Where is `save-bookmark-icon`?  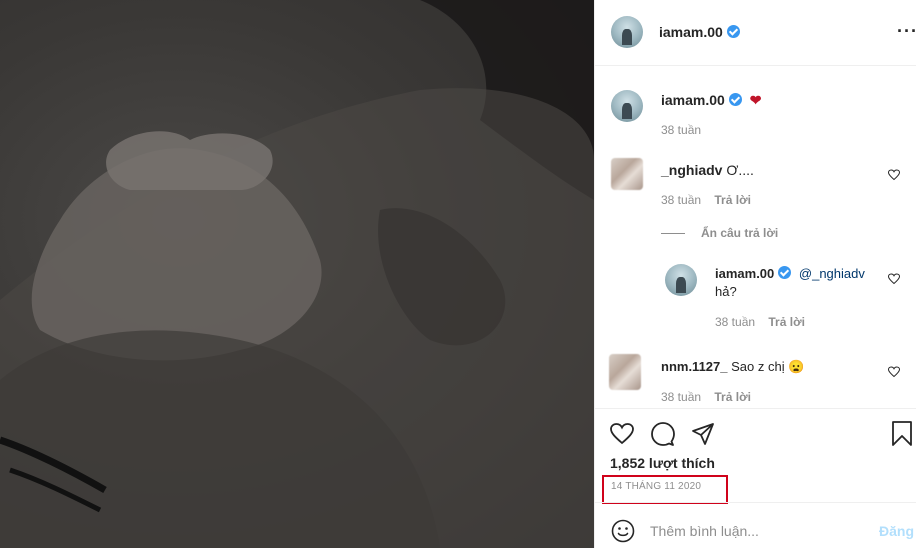 save-bookmark-icon is located at coordinates (902, 434).